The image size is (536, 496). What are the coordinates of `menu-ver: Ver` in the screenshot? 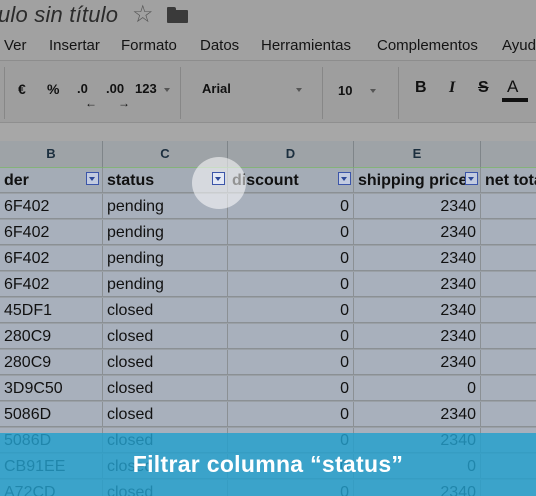 It's located at (15, 45).